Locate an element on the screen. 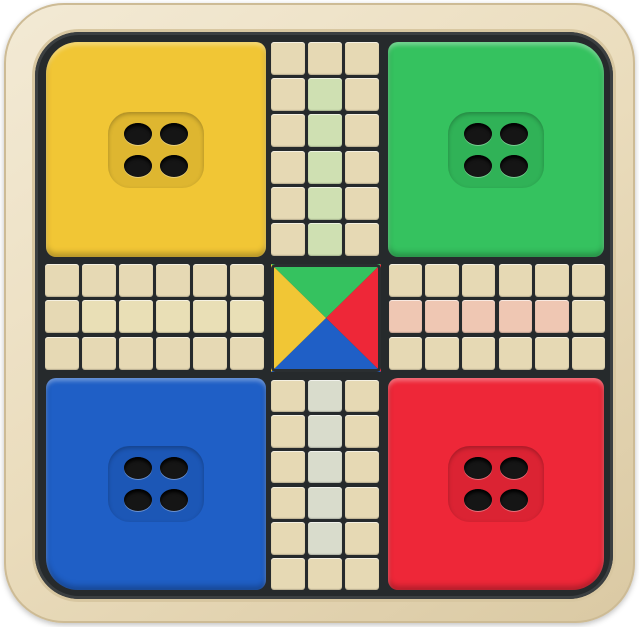 This screenshot has width=639, height=627. center-home is located at coordinates (326, 318).